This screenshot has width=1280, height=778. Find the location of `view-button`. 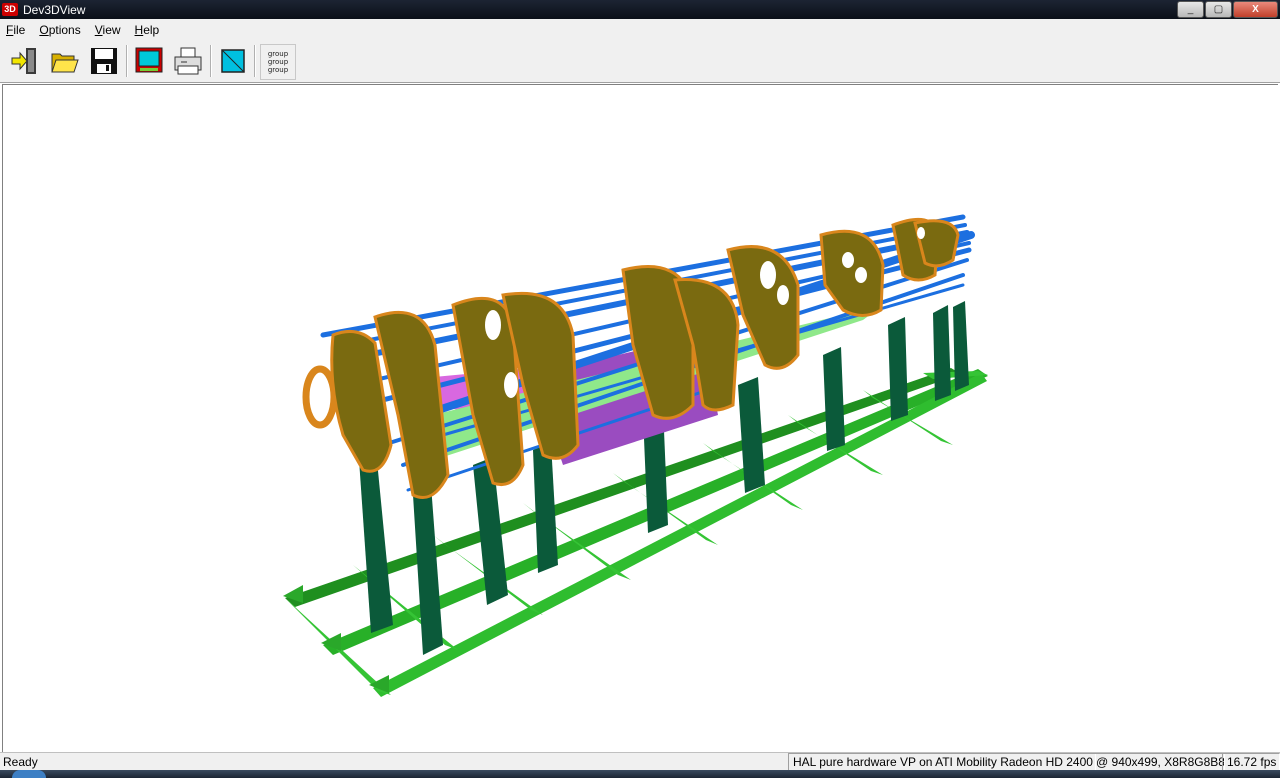

view-button is located at coordinates (233, 61).